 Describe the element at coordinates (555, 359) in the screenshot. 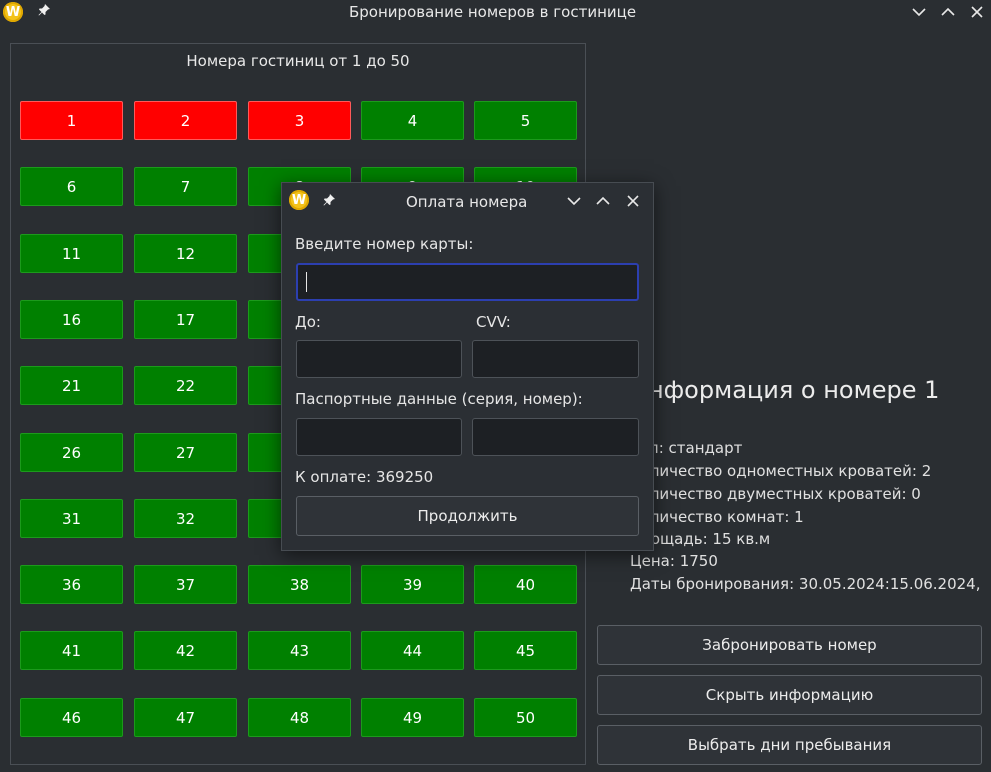

I see `cvv-input` at that location.